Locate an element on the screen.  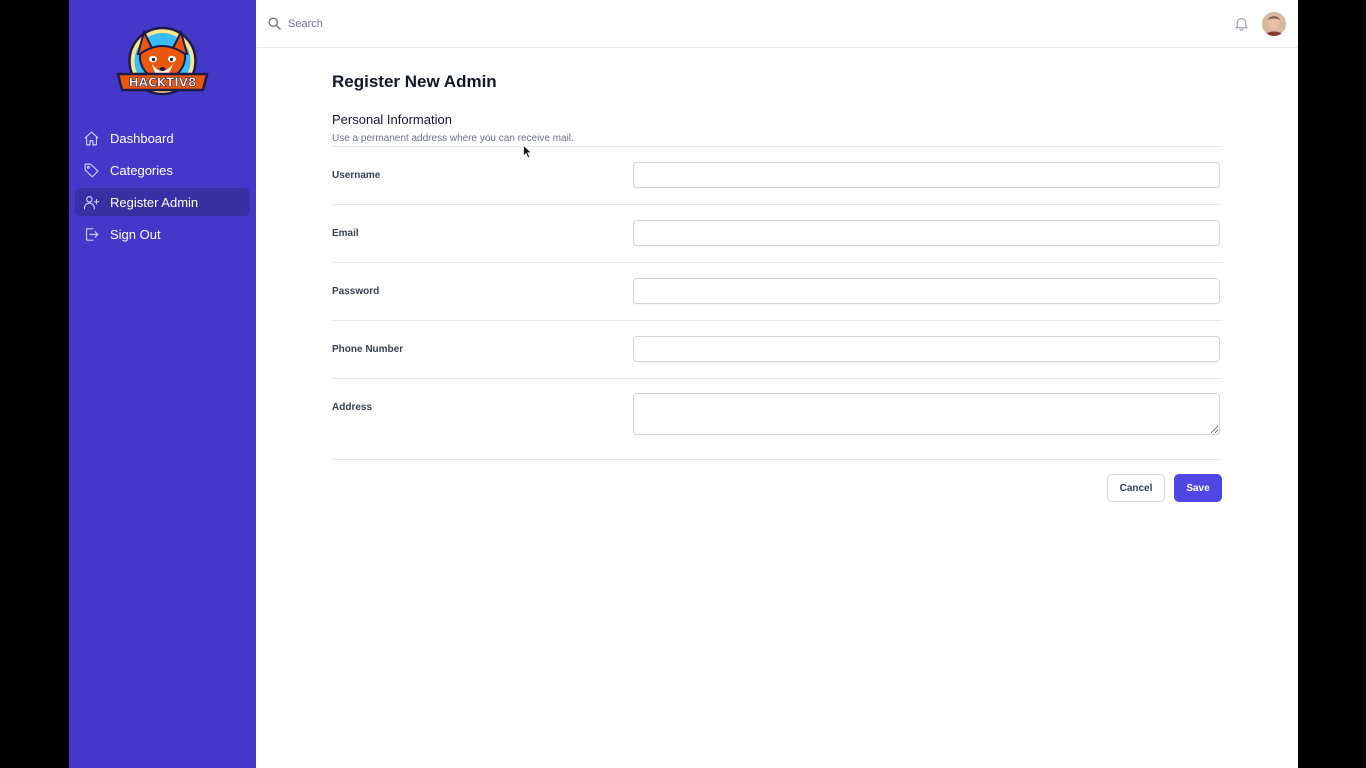
cancel-button: Cancel is located at coordinates (1136, 488).